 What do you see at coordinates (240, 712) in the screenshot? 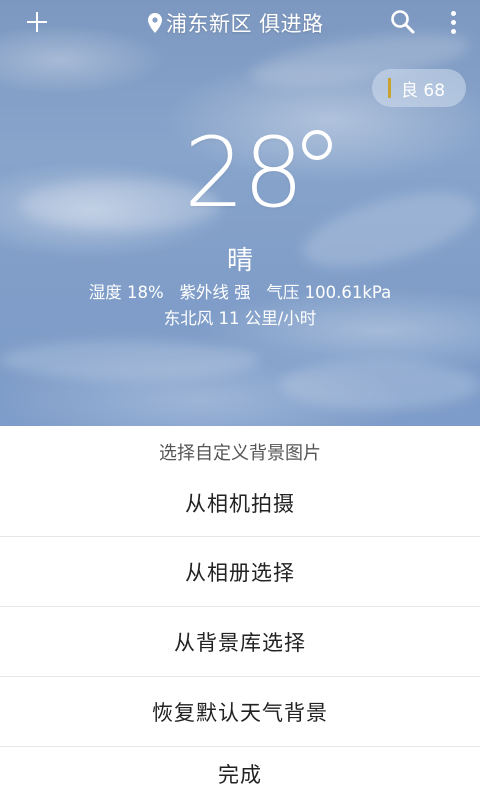
I see `restore-default-option: 恢复默认天气背景` at bounding box center [240, 712].